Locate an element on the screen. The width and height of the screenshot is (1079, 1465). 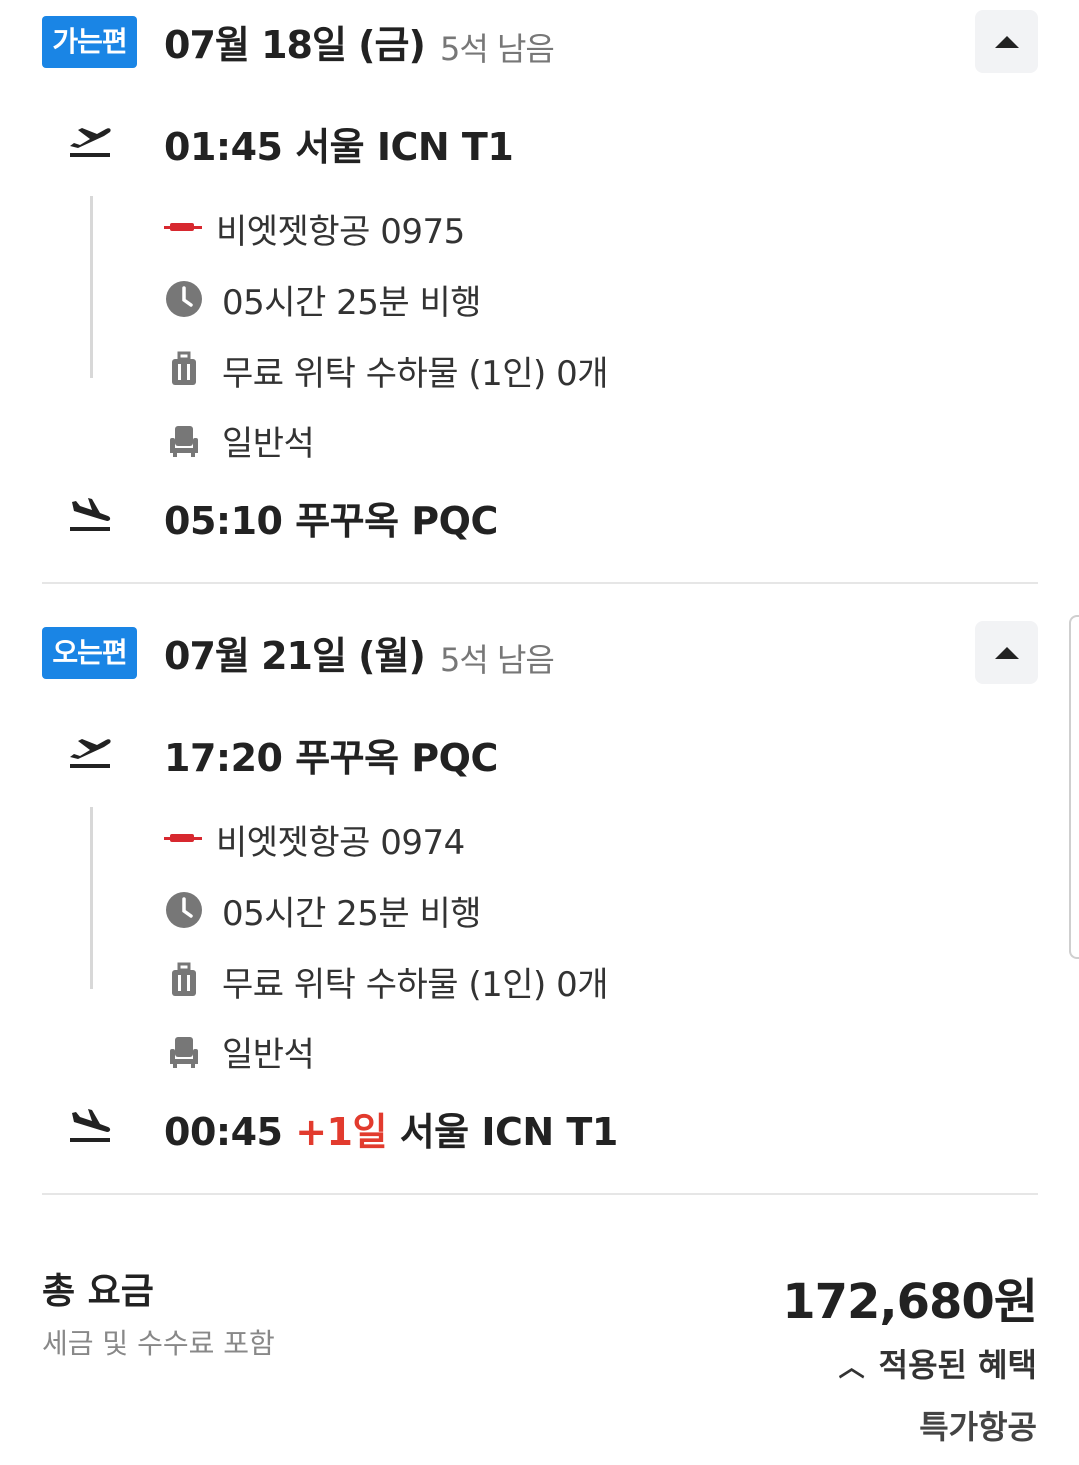
applied-benefits-label: 적용된 혜택 is located at coordinates (957, 1365).